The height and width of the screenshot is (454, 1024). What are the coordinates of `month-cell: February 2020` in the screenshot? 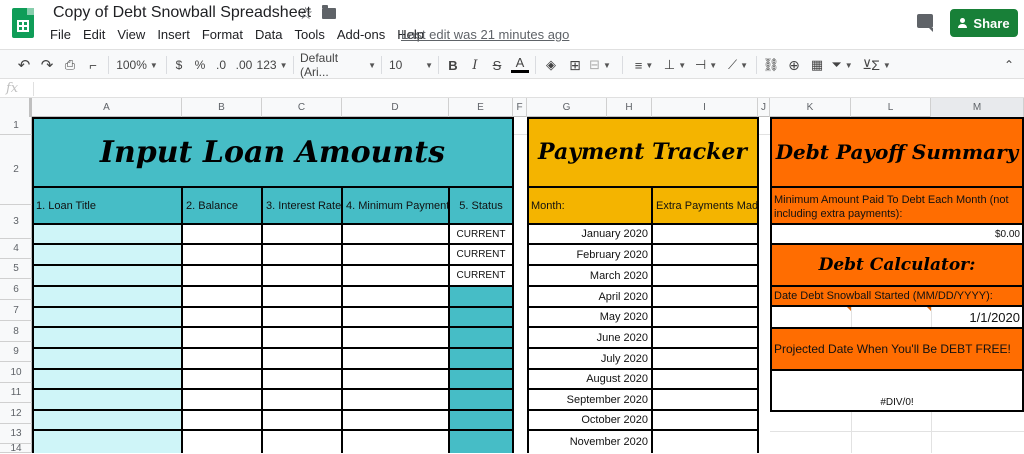 It's located at (589, 254).